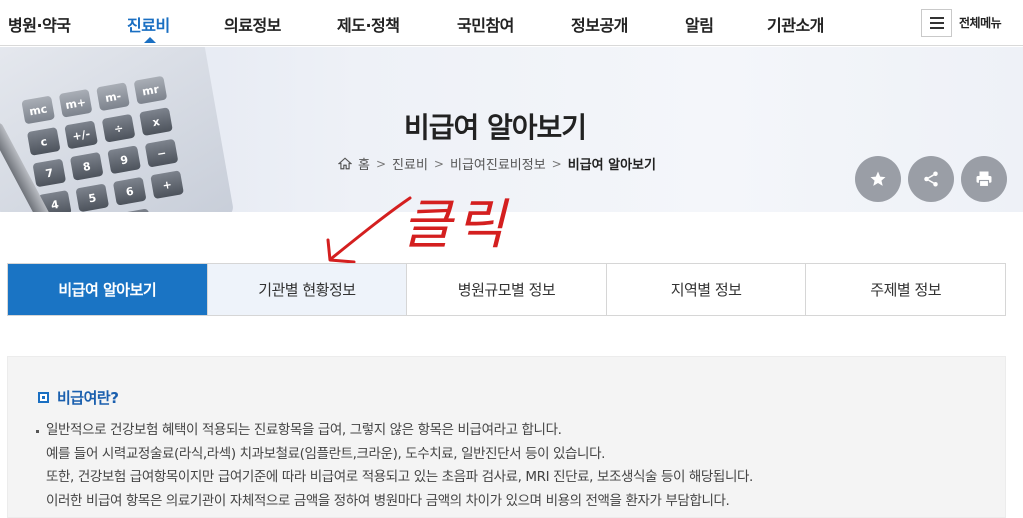 This screenshot has width=1023, height=518. What do you see at coordinates (124, 160) in the screenshot?
I see `calc-key: 9` at bounding box center [124, 160].